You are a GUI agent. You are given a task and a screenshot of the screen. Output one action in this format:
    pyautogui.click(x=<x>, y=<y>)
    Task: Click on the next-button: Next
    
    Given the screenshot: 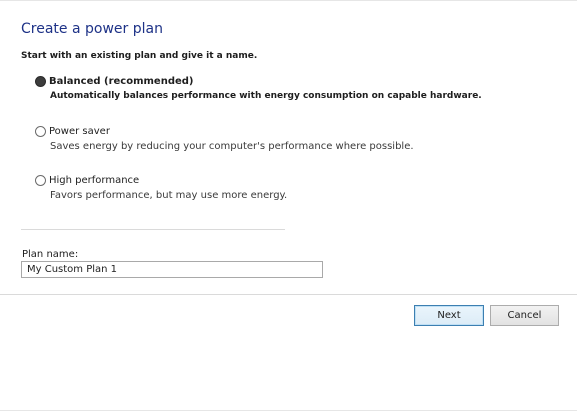 What is the action you would take?
    pyautogui.click(x=449, y=315)
    